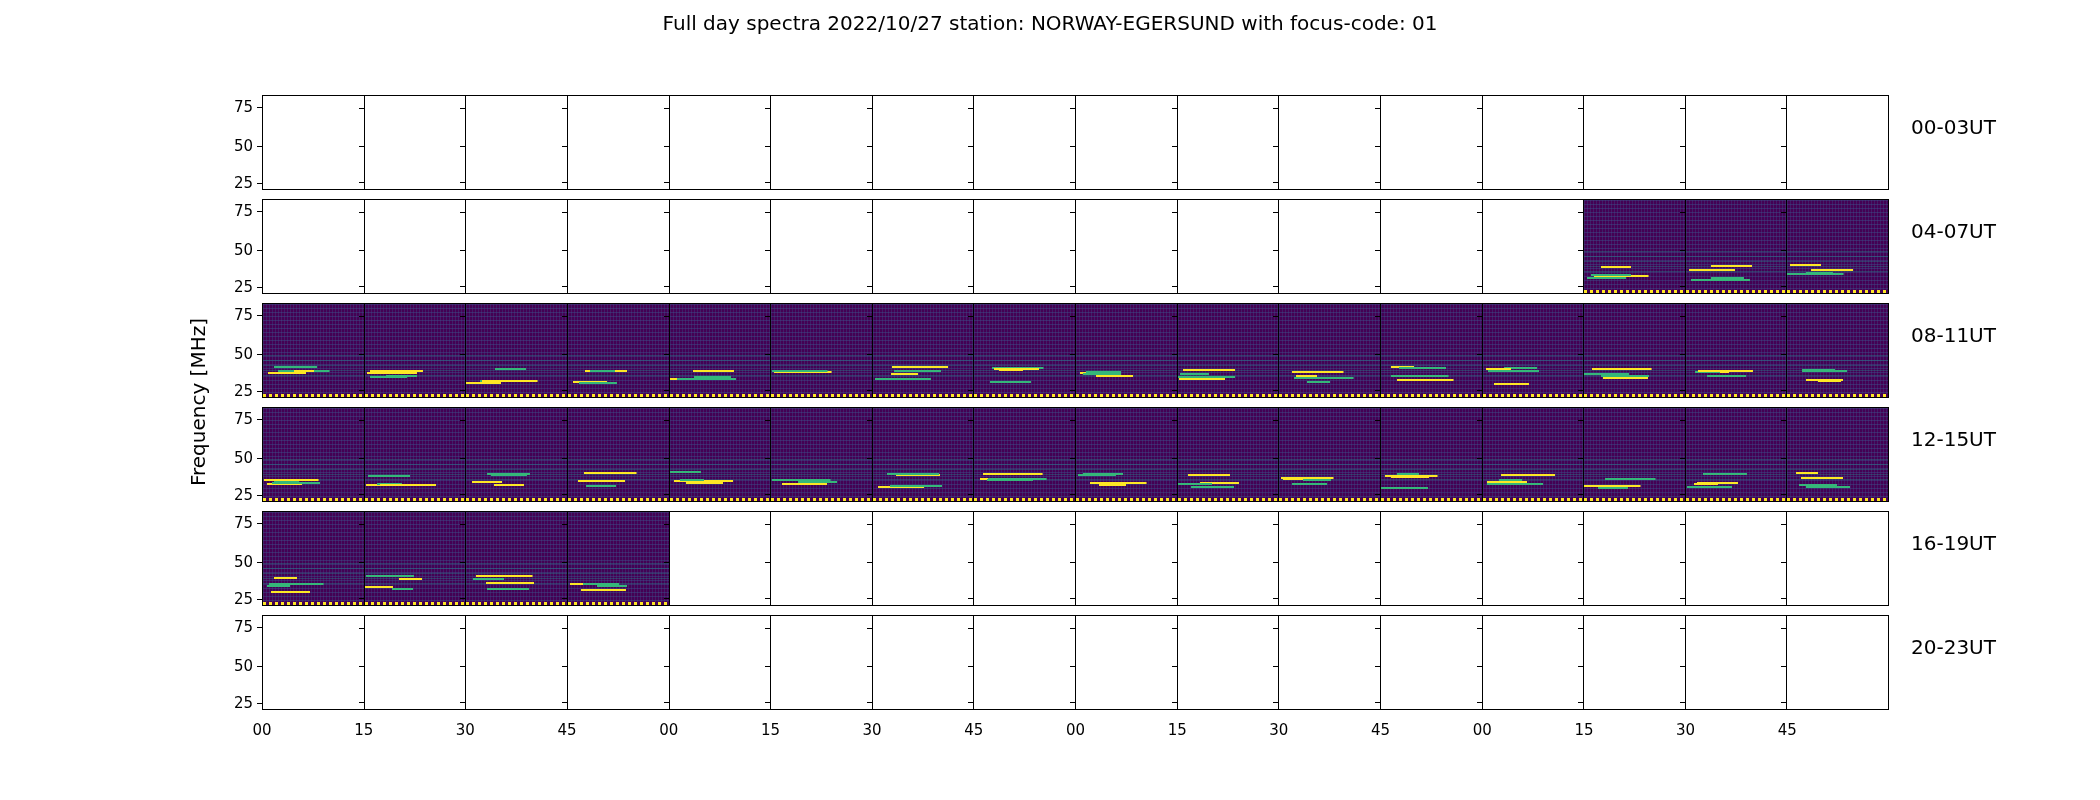  I want to click on time-range-label: 00-03UT, so click(1953, 127).